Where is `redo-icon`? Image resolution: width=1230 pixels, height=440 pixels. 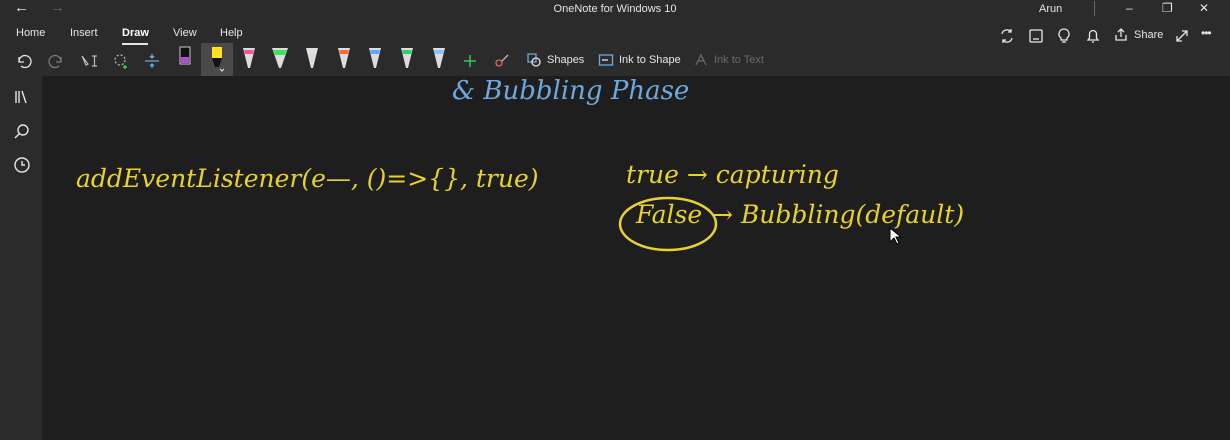
redo-icon is located at coordinates (56, 61).